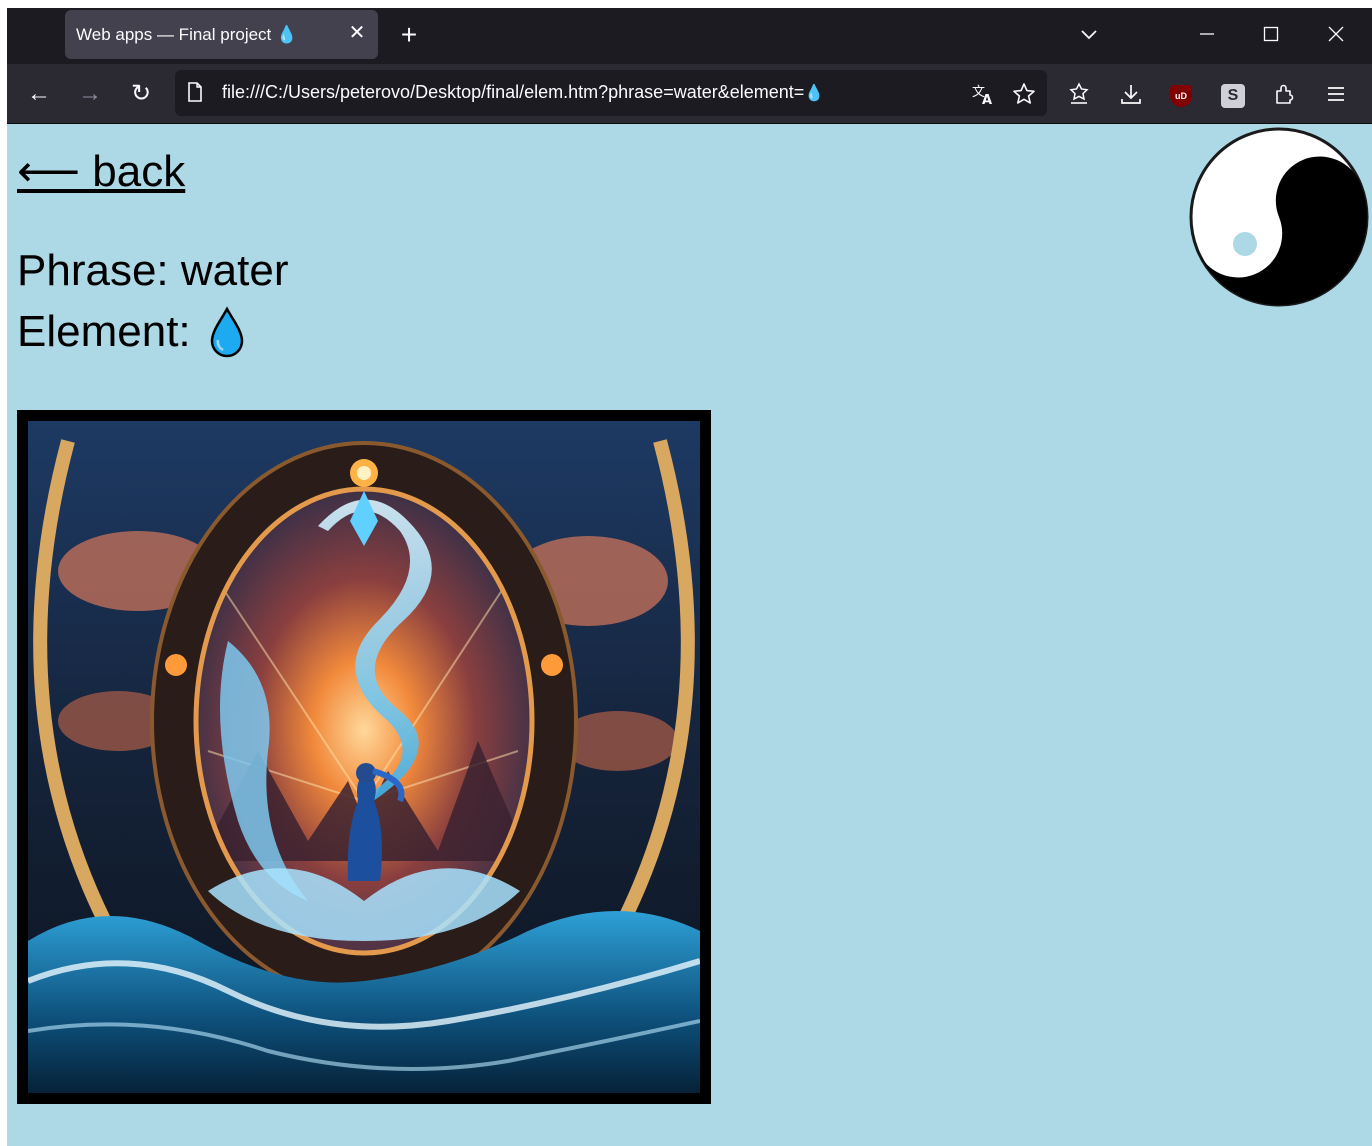  Describe the element at coordinates (226, 332) in the screenshot. I see `water-drop-icon` at that location.